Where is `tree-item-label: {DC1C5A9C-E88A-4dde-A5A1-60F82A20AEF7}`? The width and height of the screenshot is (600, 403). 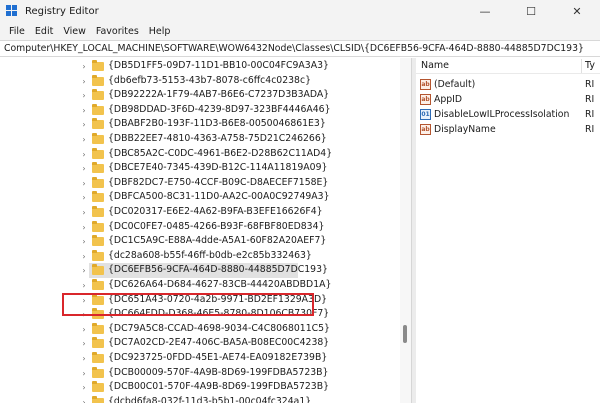
tree-item-label: {DC1C5A9C-E88A-4dde-A5A1-60F82A20AEF7} is located at coordinates (217, 241).